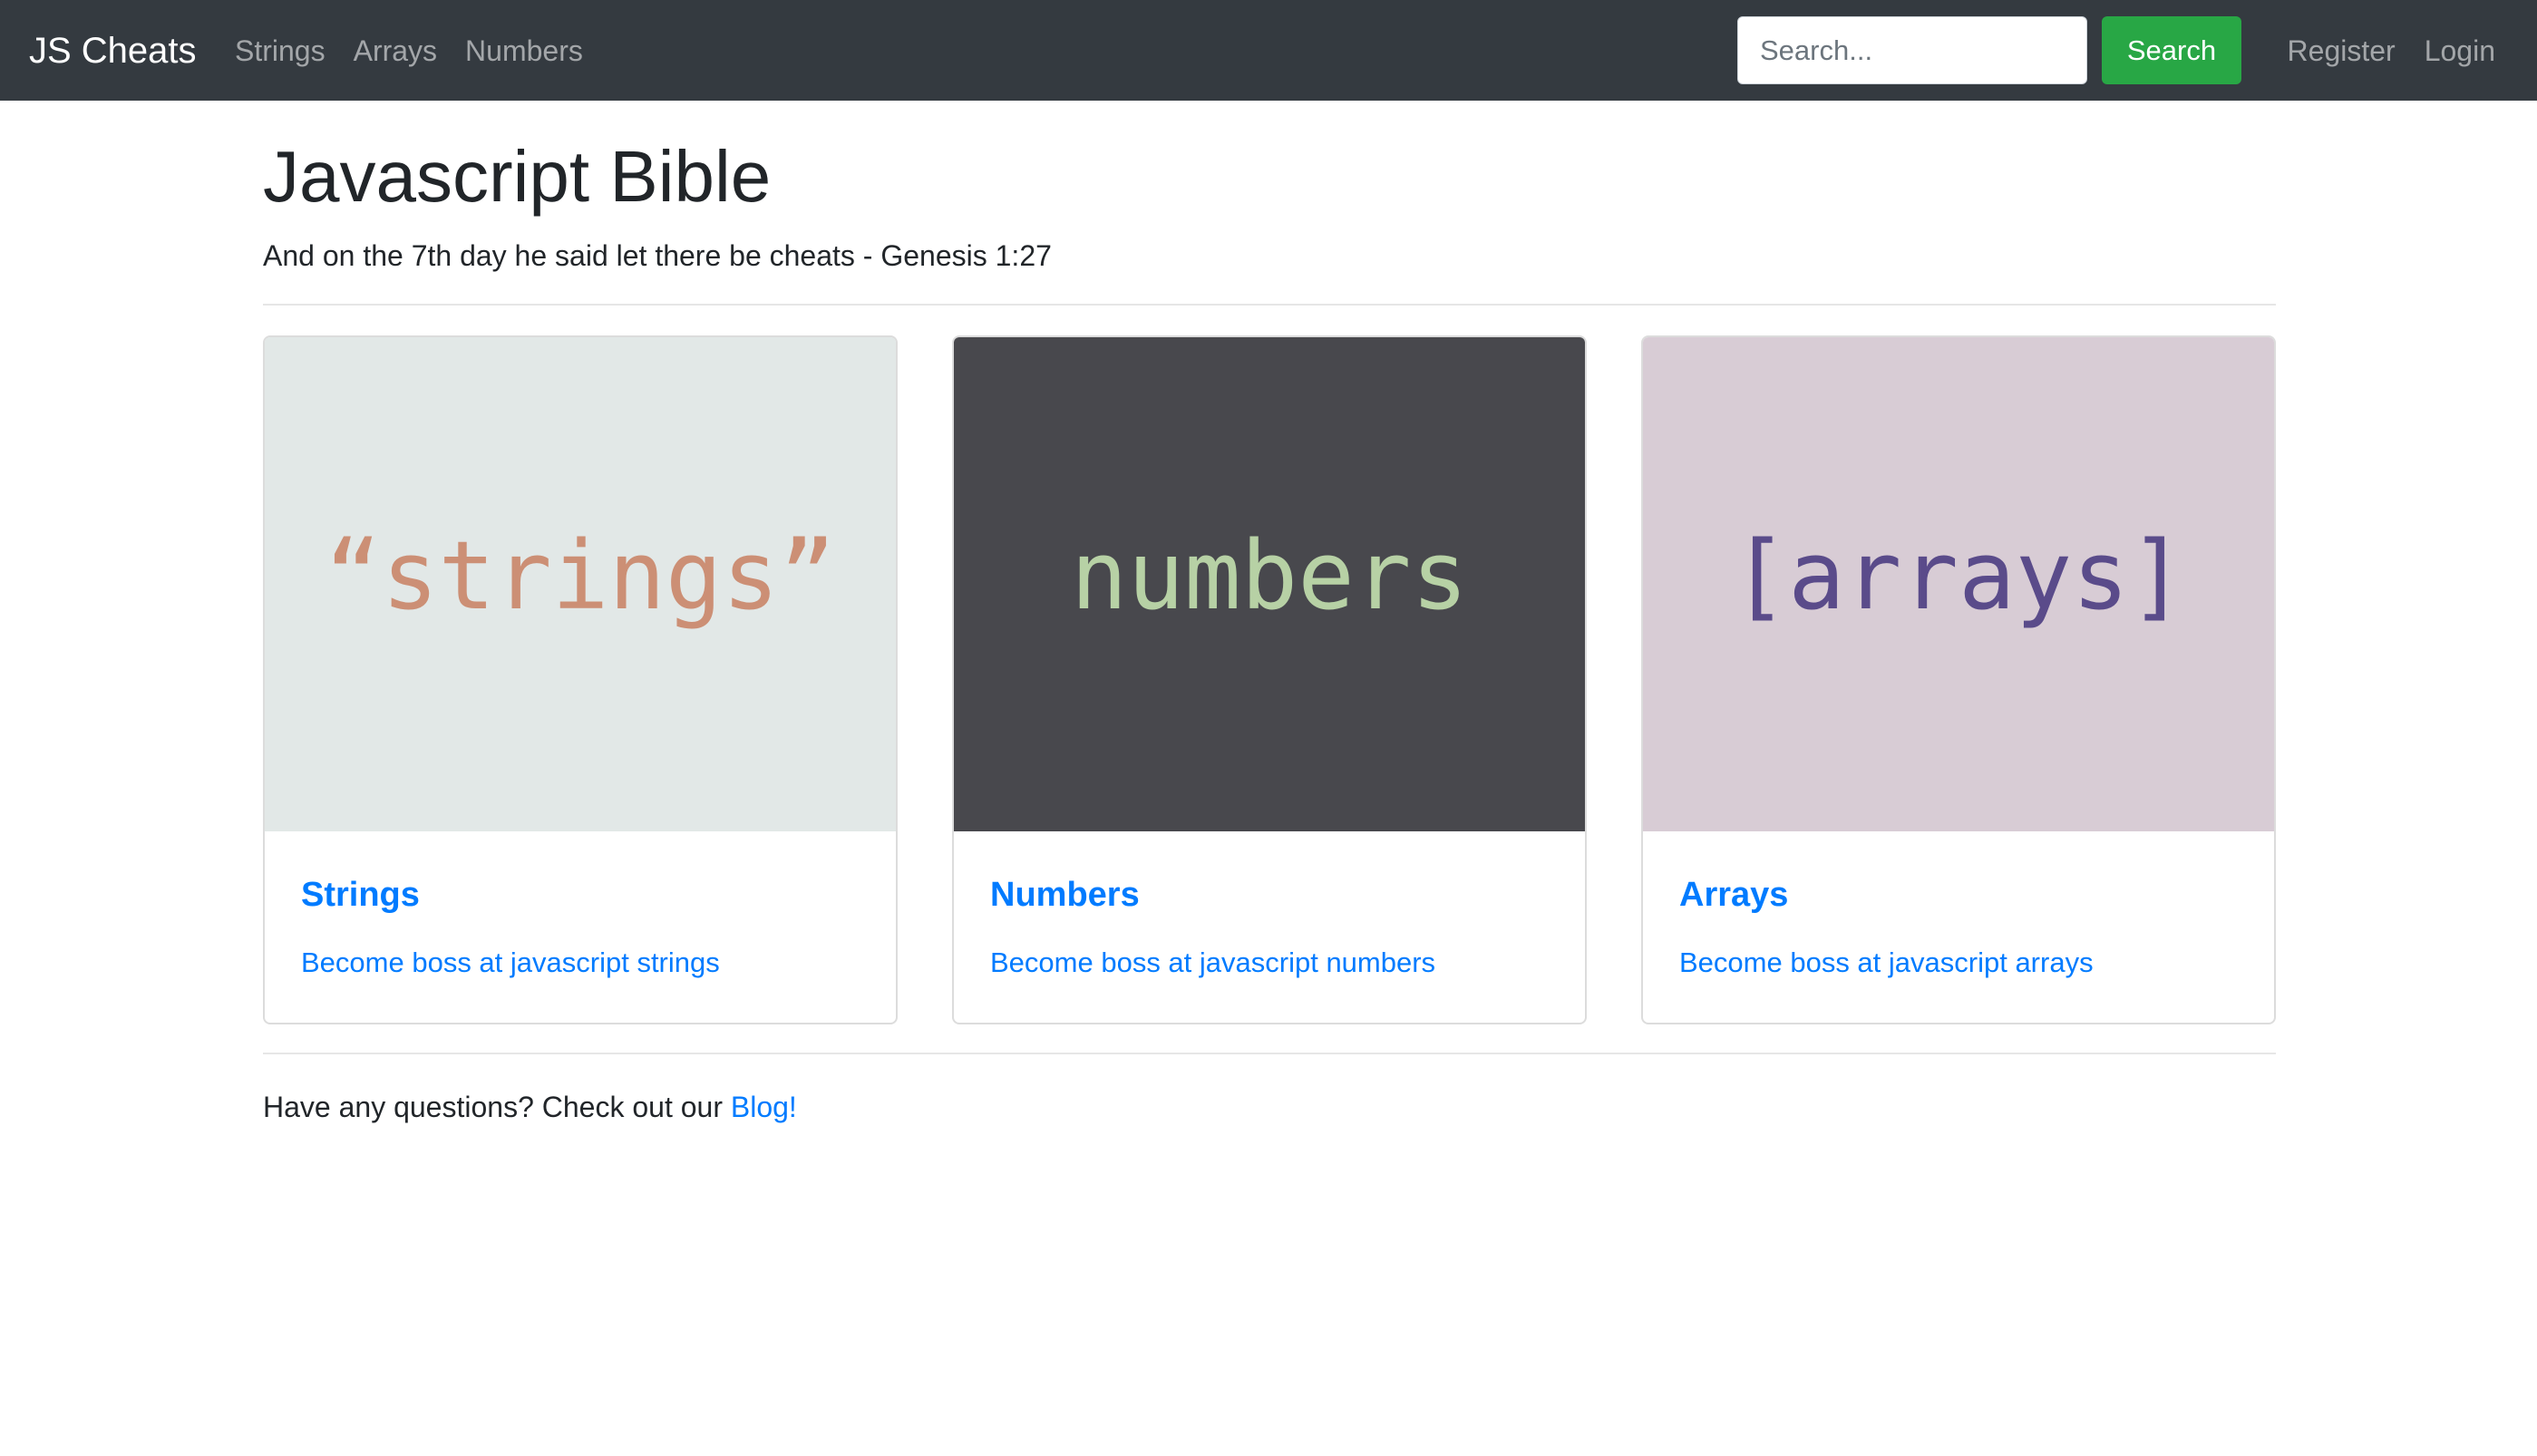 This screenshot has height=1456, width=2537. I want to click on card-link: Become boss at javascript arrays, so click(1886, 963).